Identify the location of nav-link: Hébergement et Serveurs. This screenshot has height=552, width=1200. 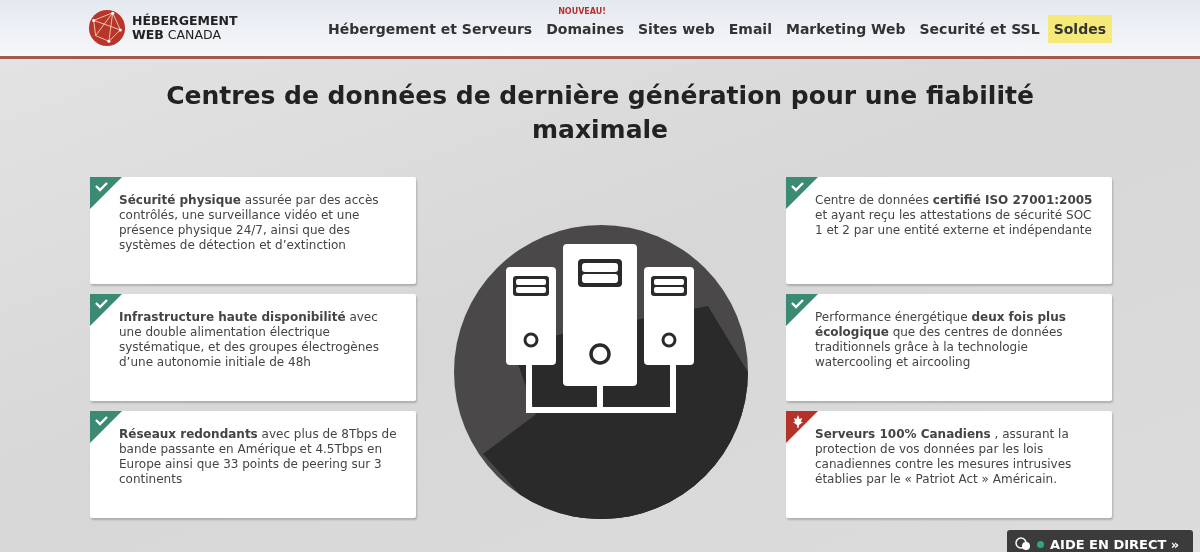
(430, 28).